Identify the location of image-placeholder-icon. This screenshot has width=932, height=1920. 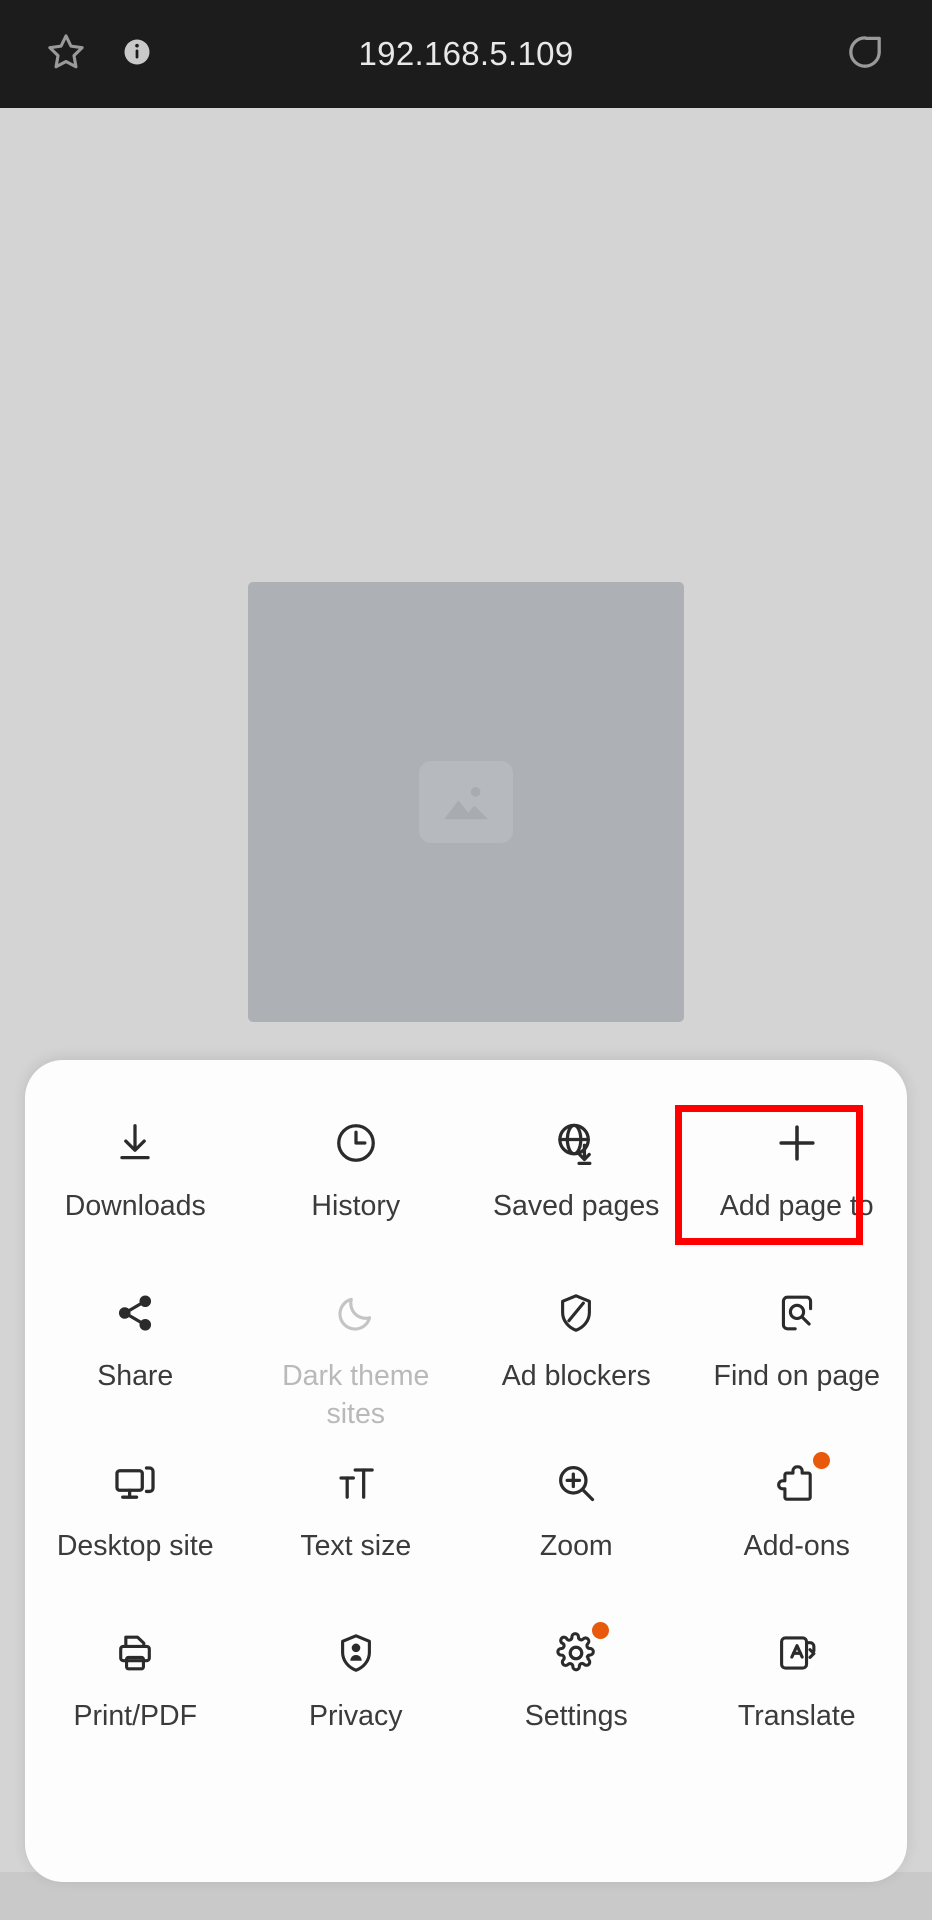
(466, 802).